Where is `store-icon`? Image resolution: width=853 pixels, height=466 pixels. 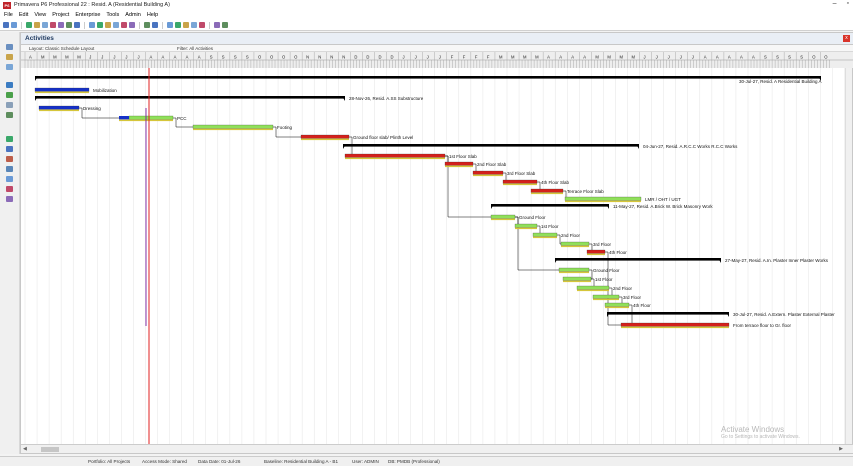 store-icon is located at coordinates (77, 25).